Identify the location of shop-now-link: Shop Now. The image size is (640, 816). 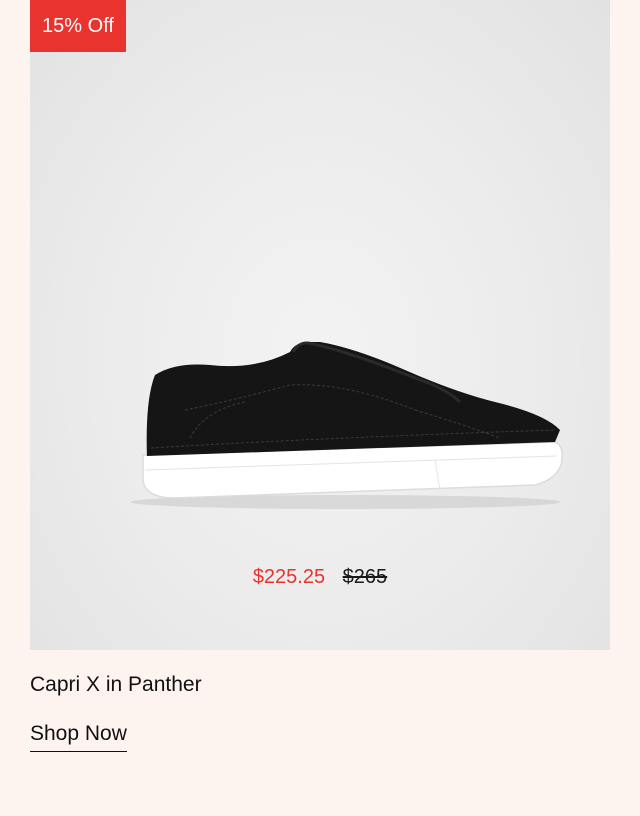
(78, 736).